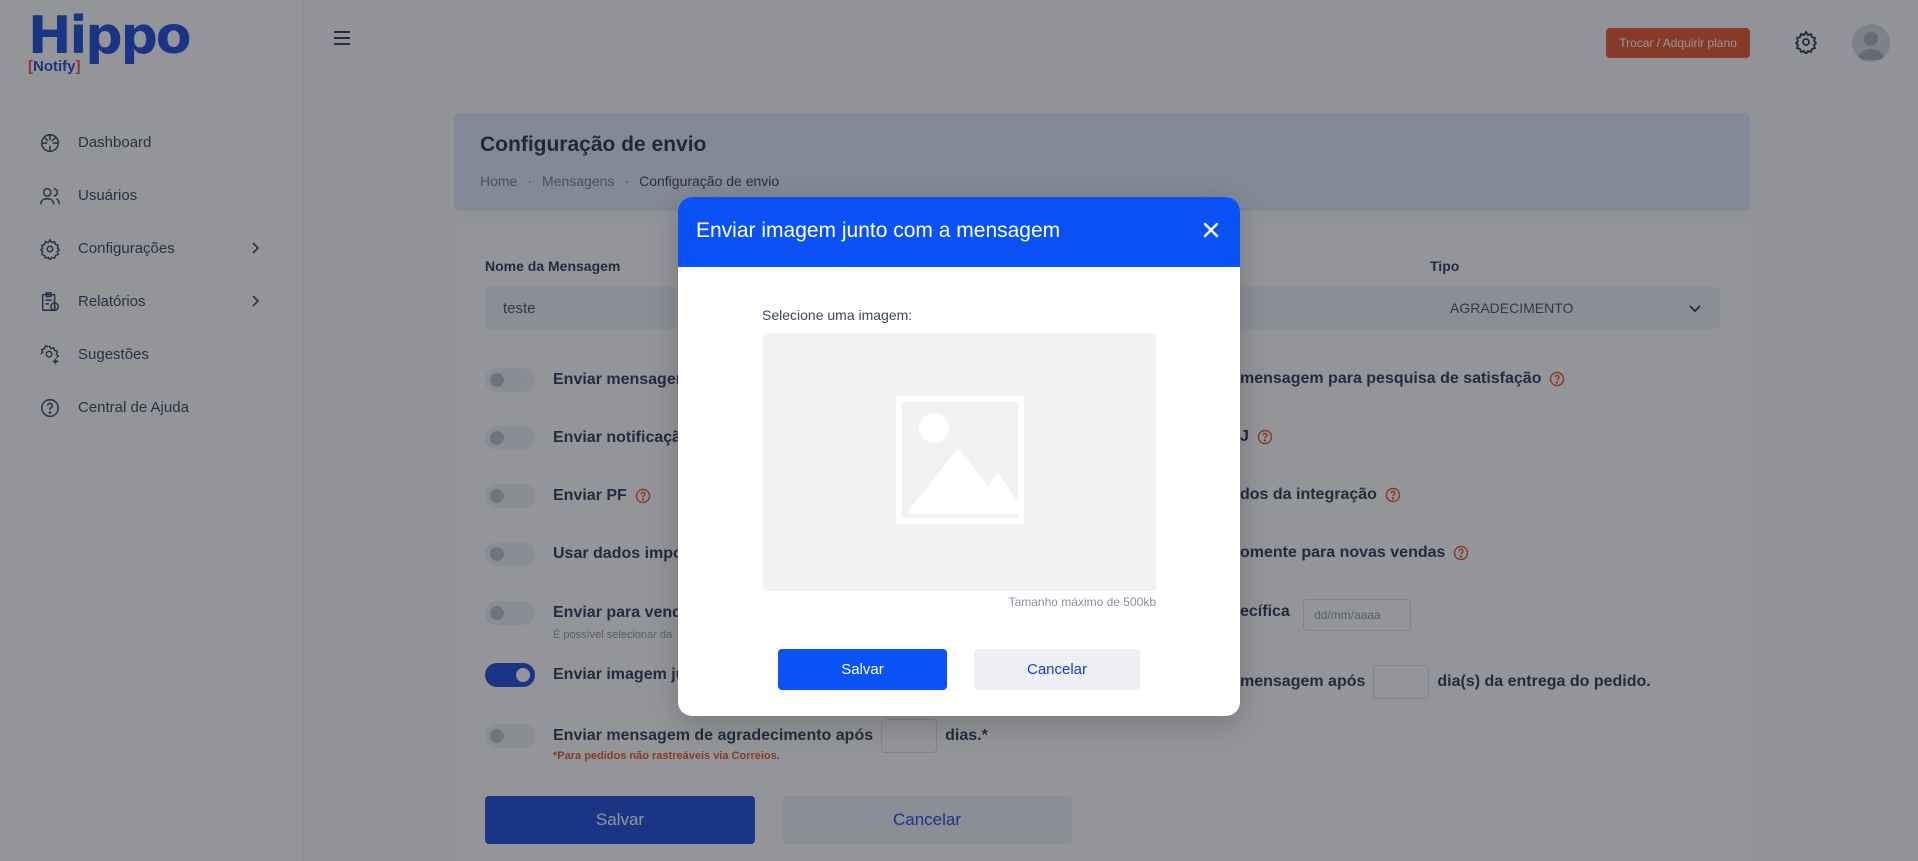  What do you see at coordinates (862, 669) in the screenshot?
I see `modal-save-button: Salvar` at bounding box center [862, 669].